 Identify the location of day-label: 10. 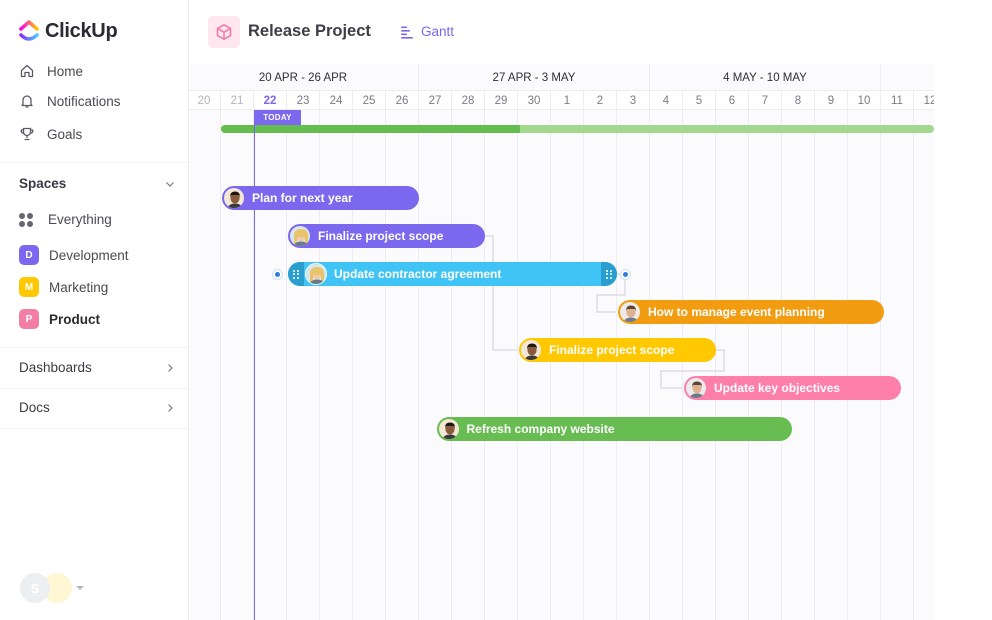
(864, 100).